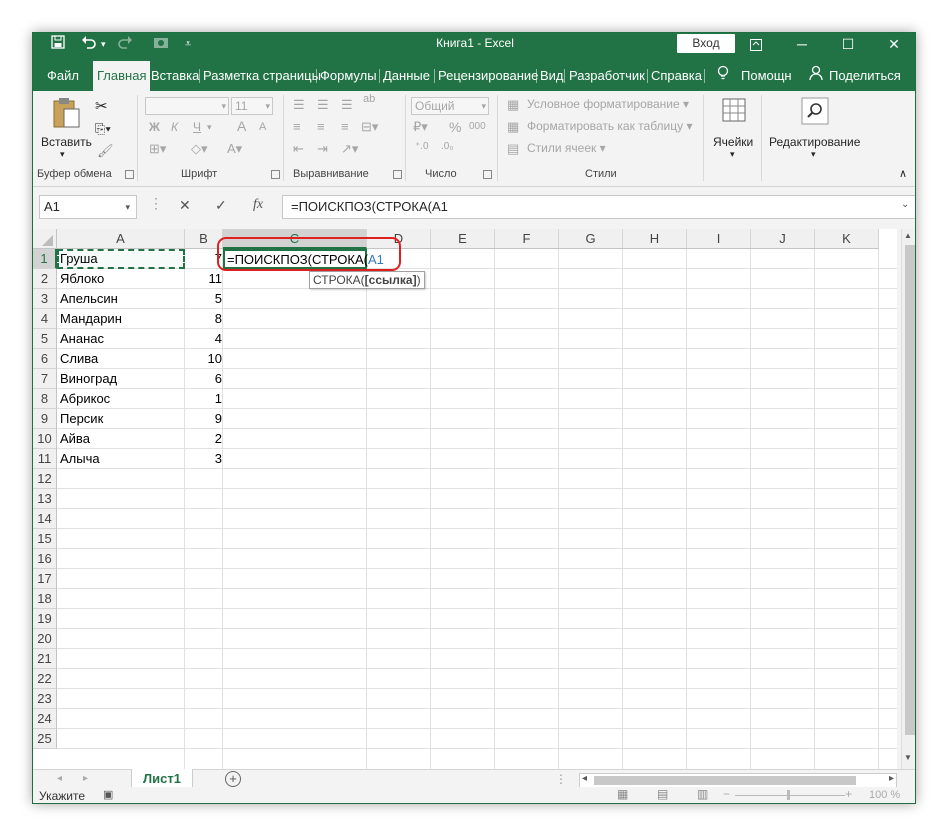 This screenshot has width=948, height=832. I want to click on column-header-h: H, so click(655, 239).